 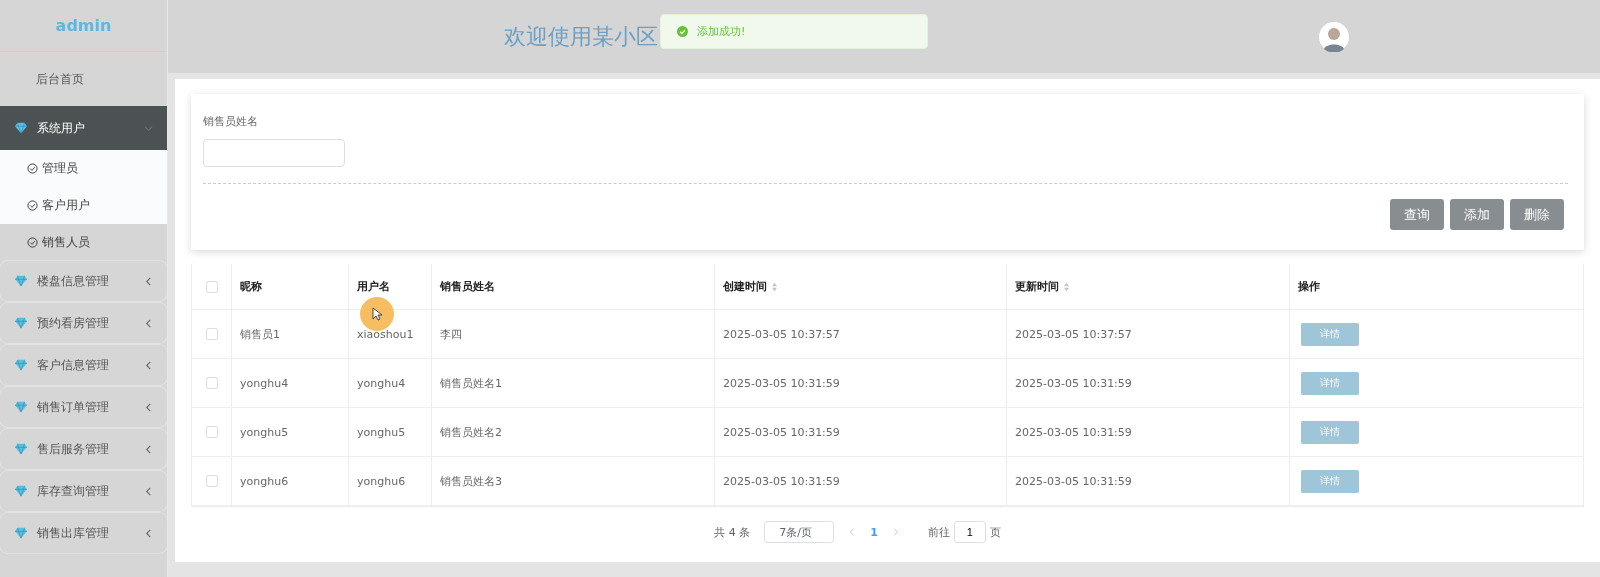 I want to click on submenu-label: 客户用户, so click(x=66, y=205).